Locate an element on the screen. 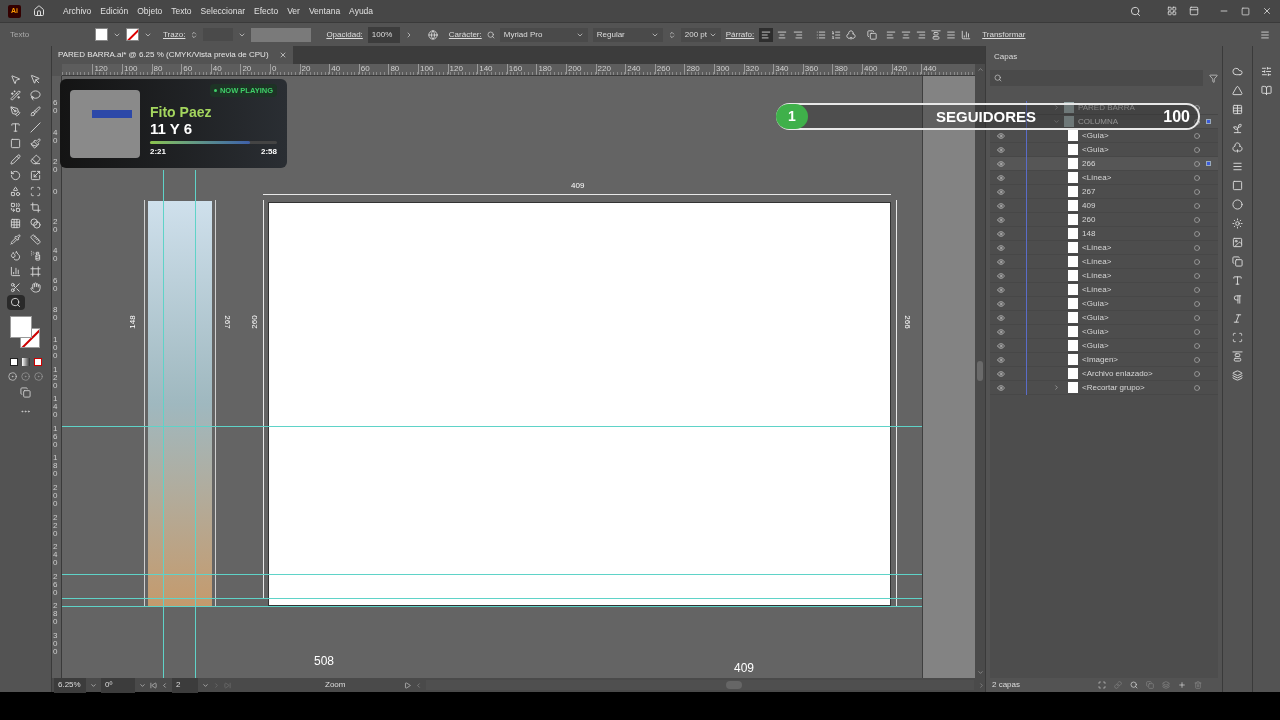  pilcrow-icon is located at coordinates (1237, 299).